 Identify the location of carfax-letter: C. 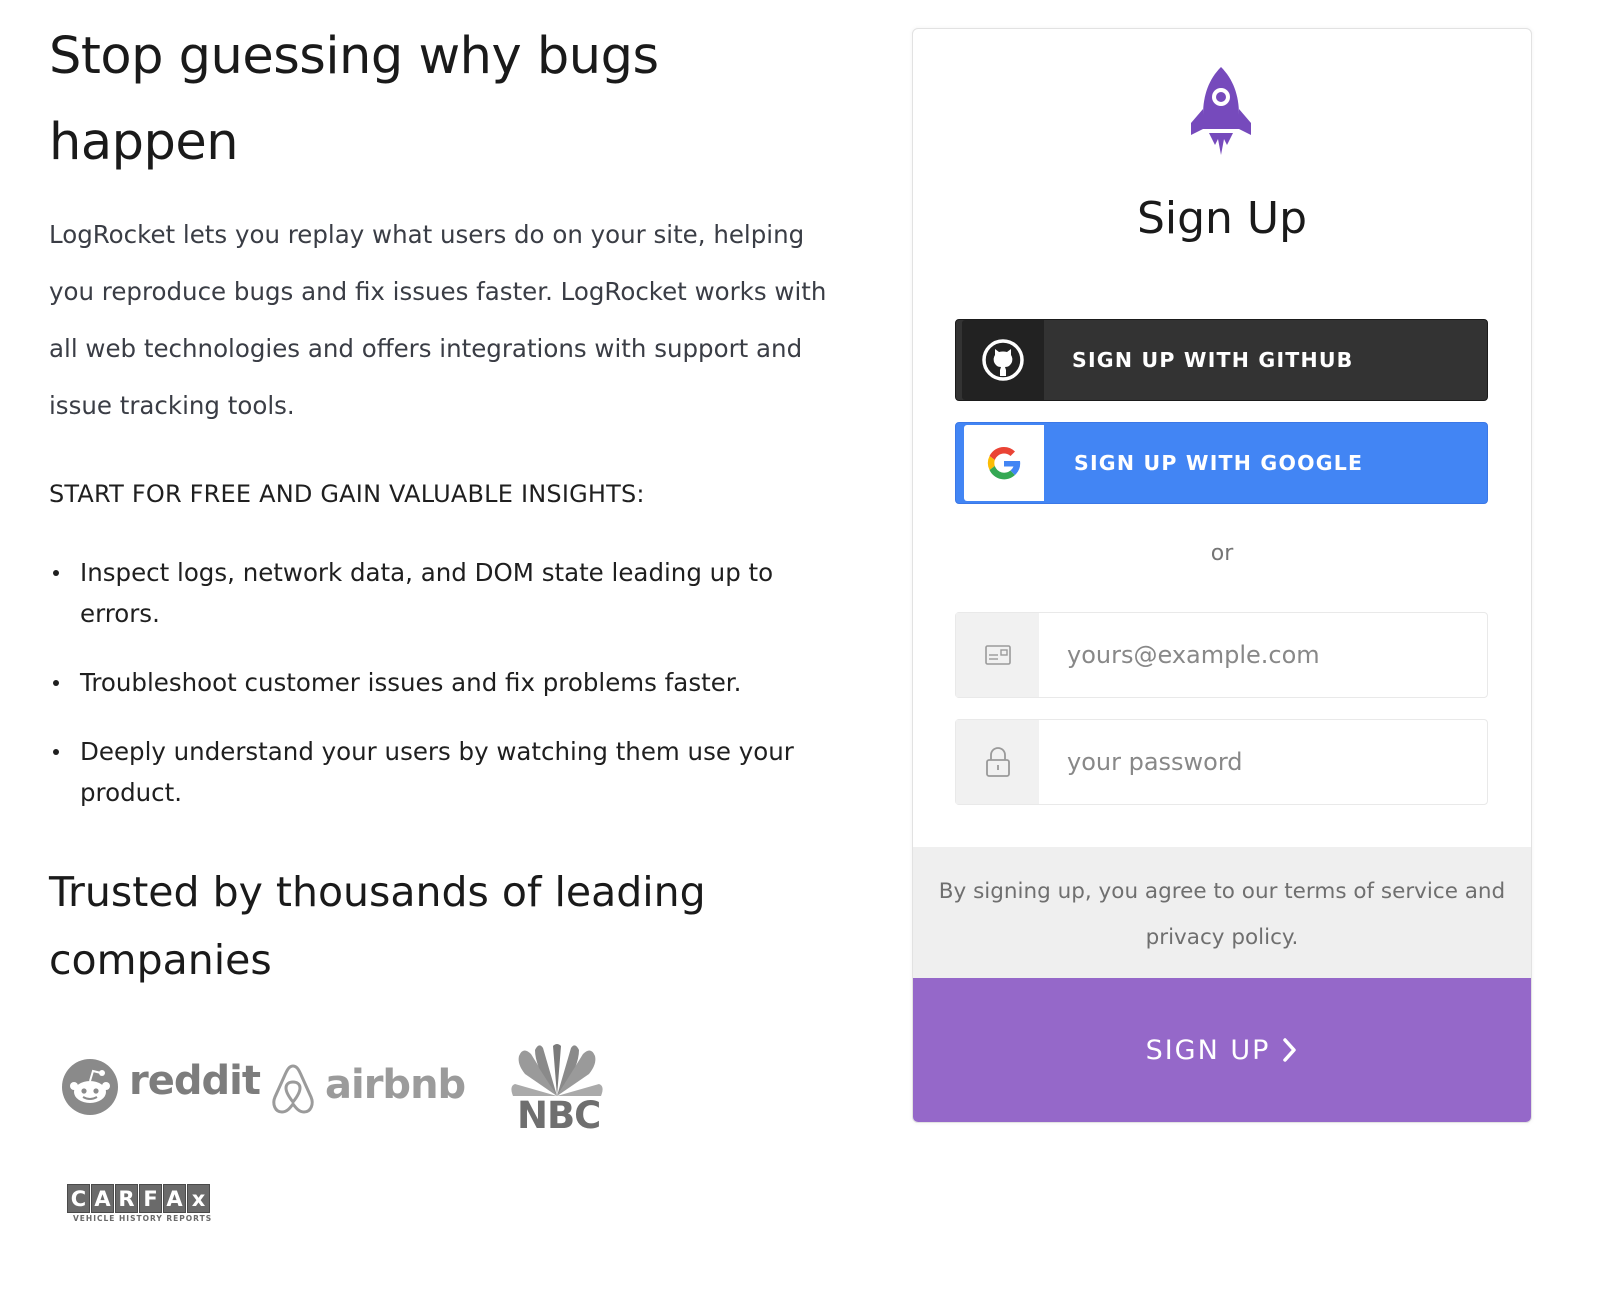
(78, 1198).